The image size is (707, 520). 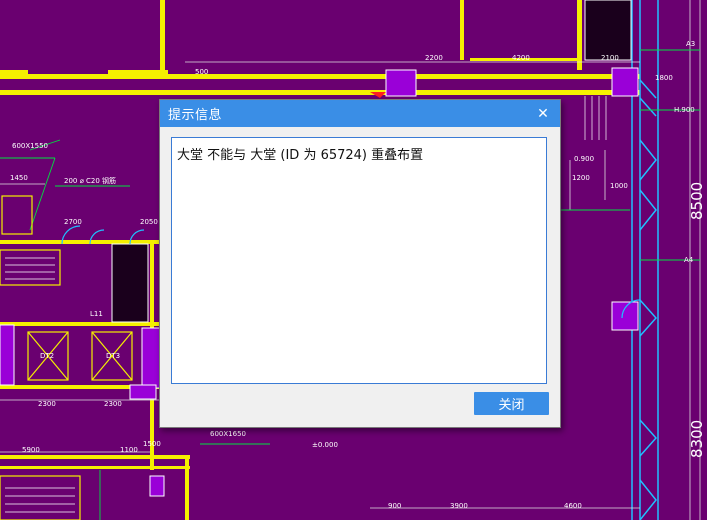 I want to click on dim-label: 1100, so click(x=129, y=450).